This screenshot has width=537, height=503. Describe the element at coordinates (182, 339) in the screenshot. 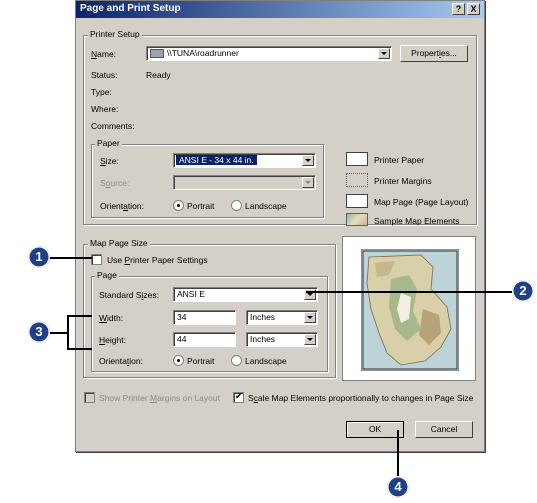

I see `height-value: 44` at that location.